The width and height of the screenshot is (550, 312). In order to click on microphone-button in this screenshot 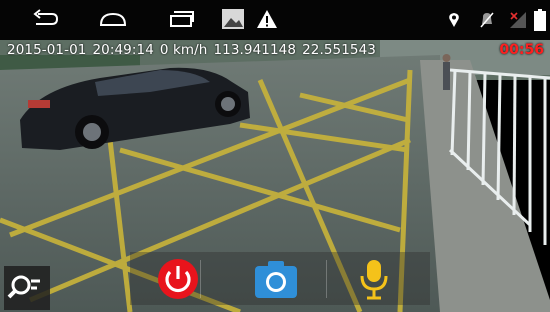, I will do `click(374, 279)`.